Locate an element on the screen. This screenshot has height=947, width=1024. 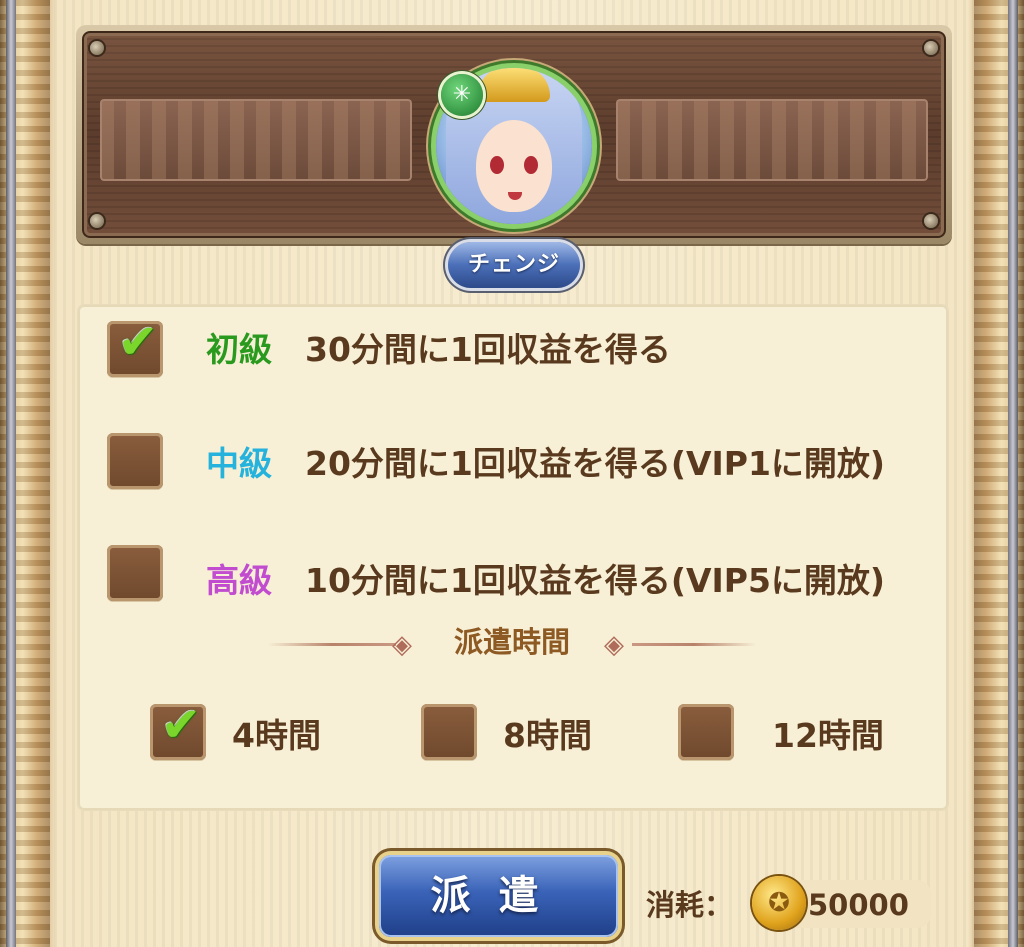
option-level-intermediate: 中級 is located at coordinates (239, 463).